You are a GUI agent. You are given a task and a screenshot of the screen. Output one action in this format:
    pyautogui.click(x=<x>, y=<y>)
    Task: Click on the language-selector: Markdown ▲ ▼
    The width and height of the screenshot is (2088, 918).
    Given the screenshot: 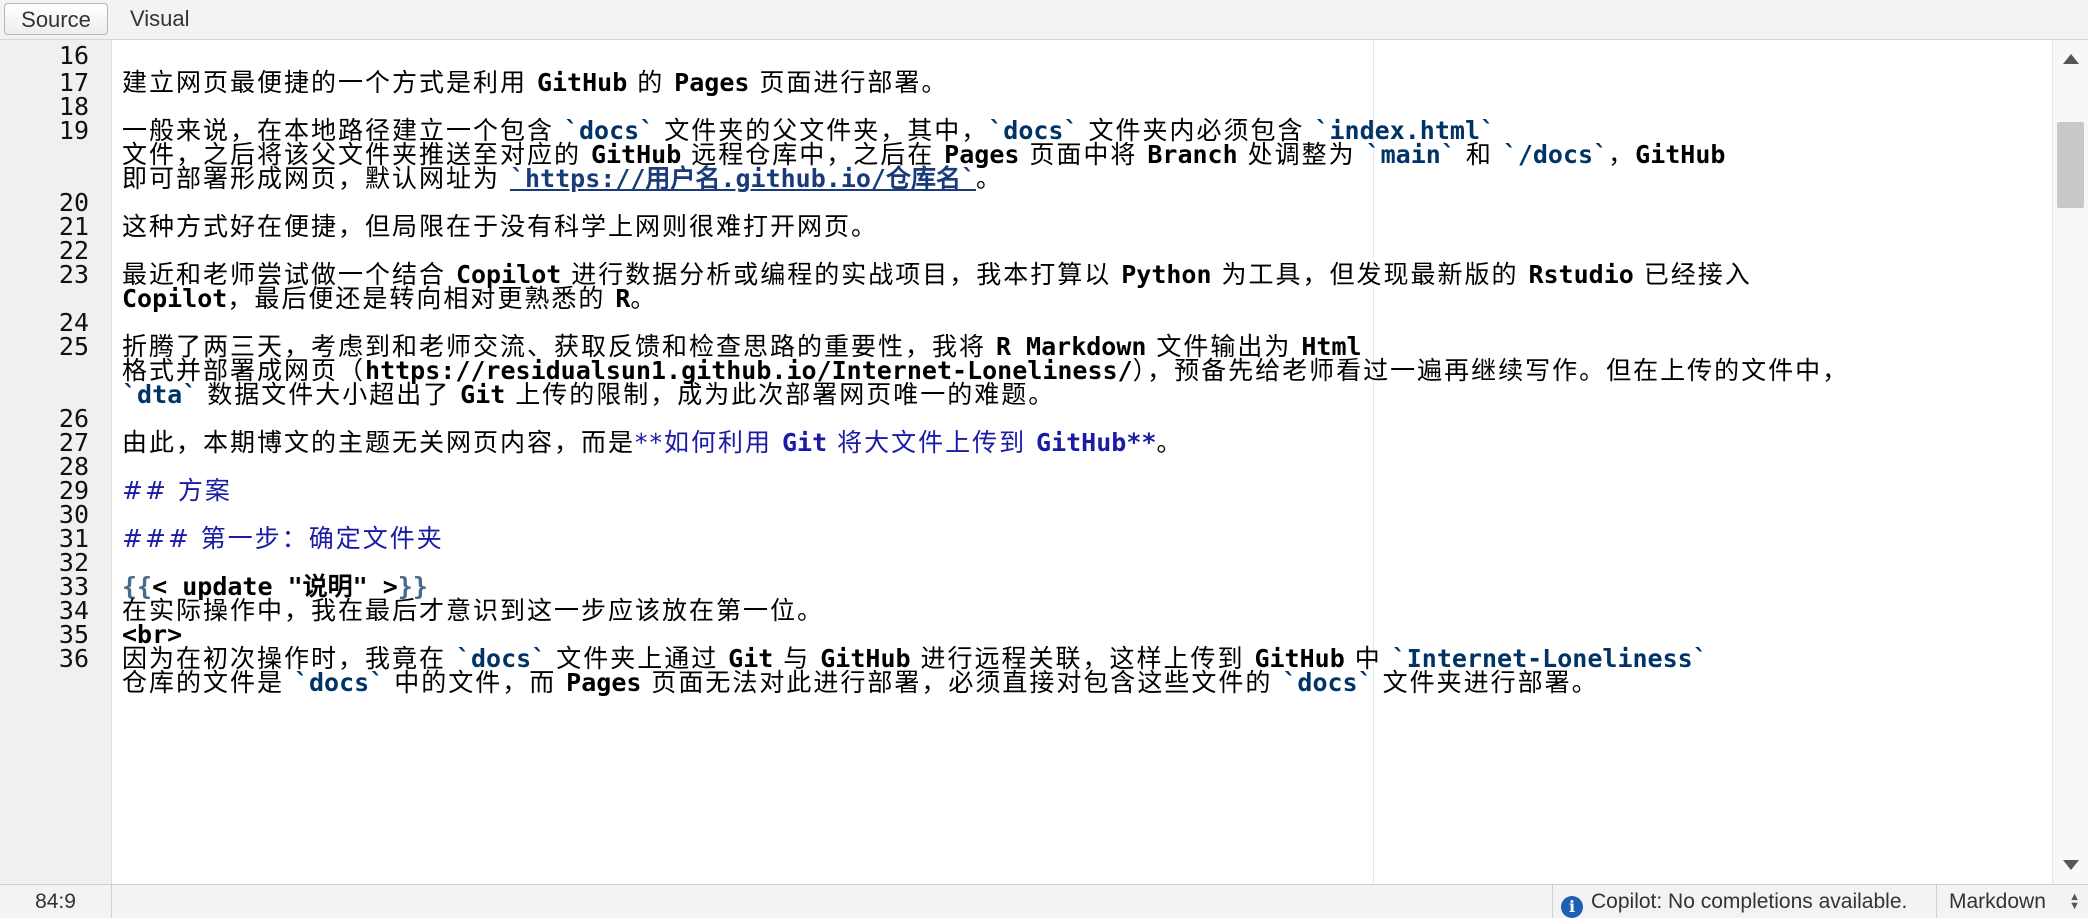 What is the action you would take?
    pyautogui.click(x=2012, y=901)
    